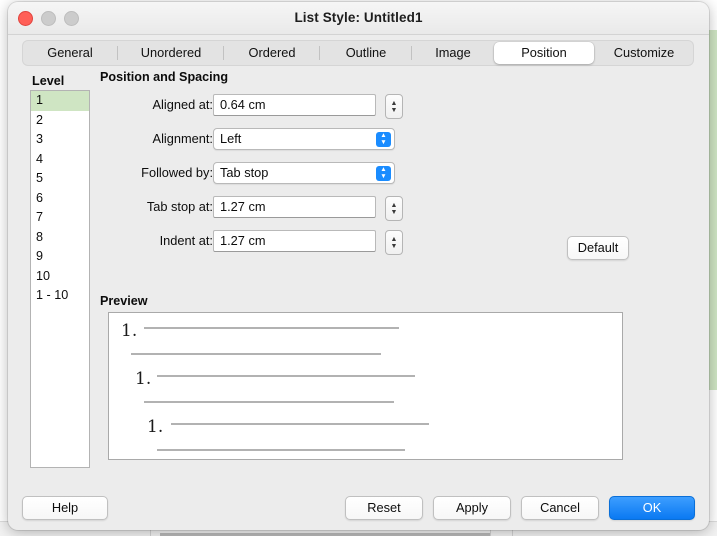 This screenshot has width=717, height=536. Describe the element at coordinates (179, 206) in the screenshot. I see `field-label: Tab stop at:` at that location.